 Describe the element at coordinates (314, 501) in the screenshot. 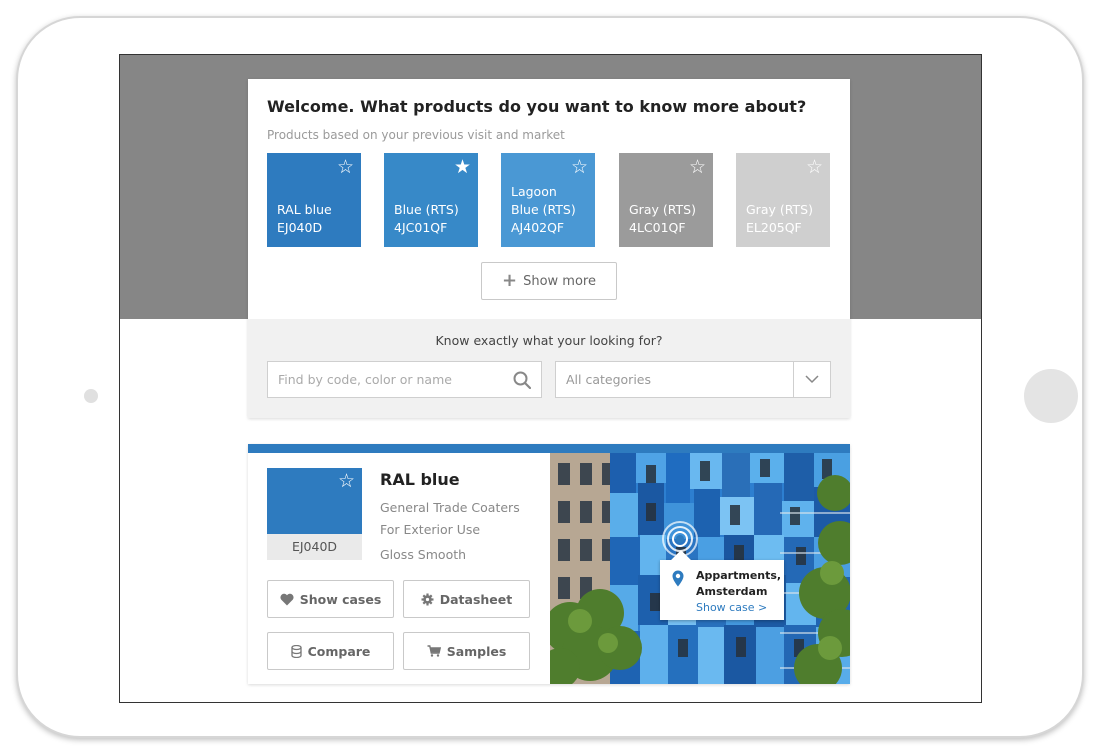

I see `product-swatch: ☆` at that location.